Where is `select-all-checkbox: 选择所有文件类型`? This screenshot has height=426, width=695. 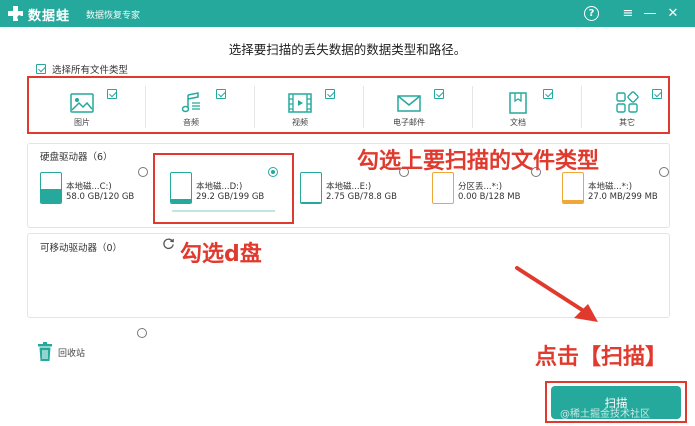
select-all-checkbox: 选择所有文件类型 is located at coordinates (82, 69).